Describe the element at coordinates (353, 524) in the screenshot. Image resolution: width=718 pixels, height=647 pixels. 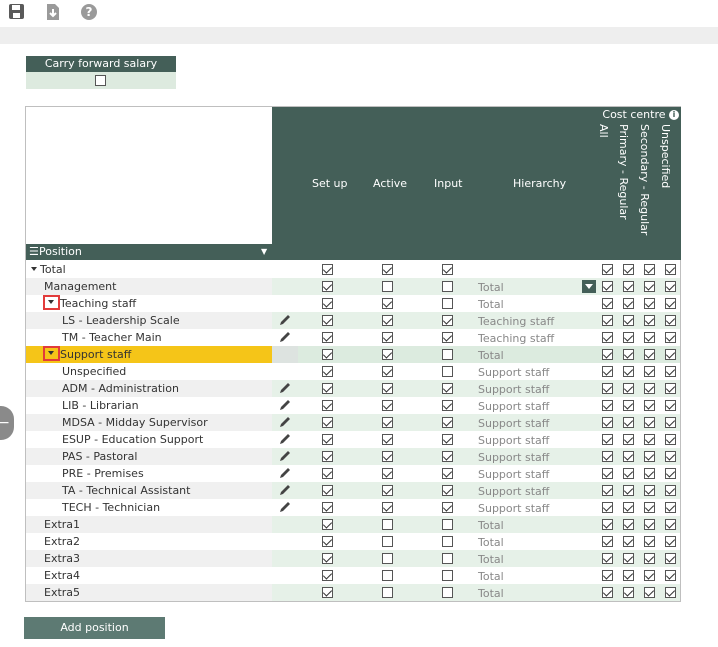
I see `table-row: Extra1 Total` at that location.